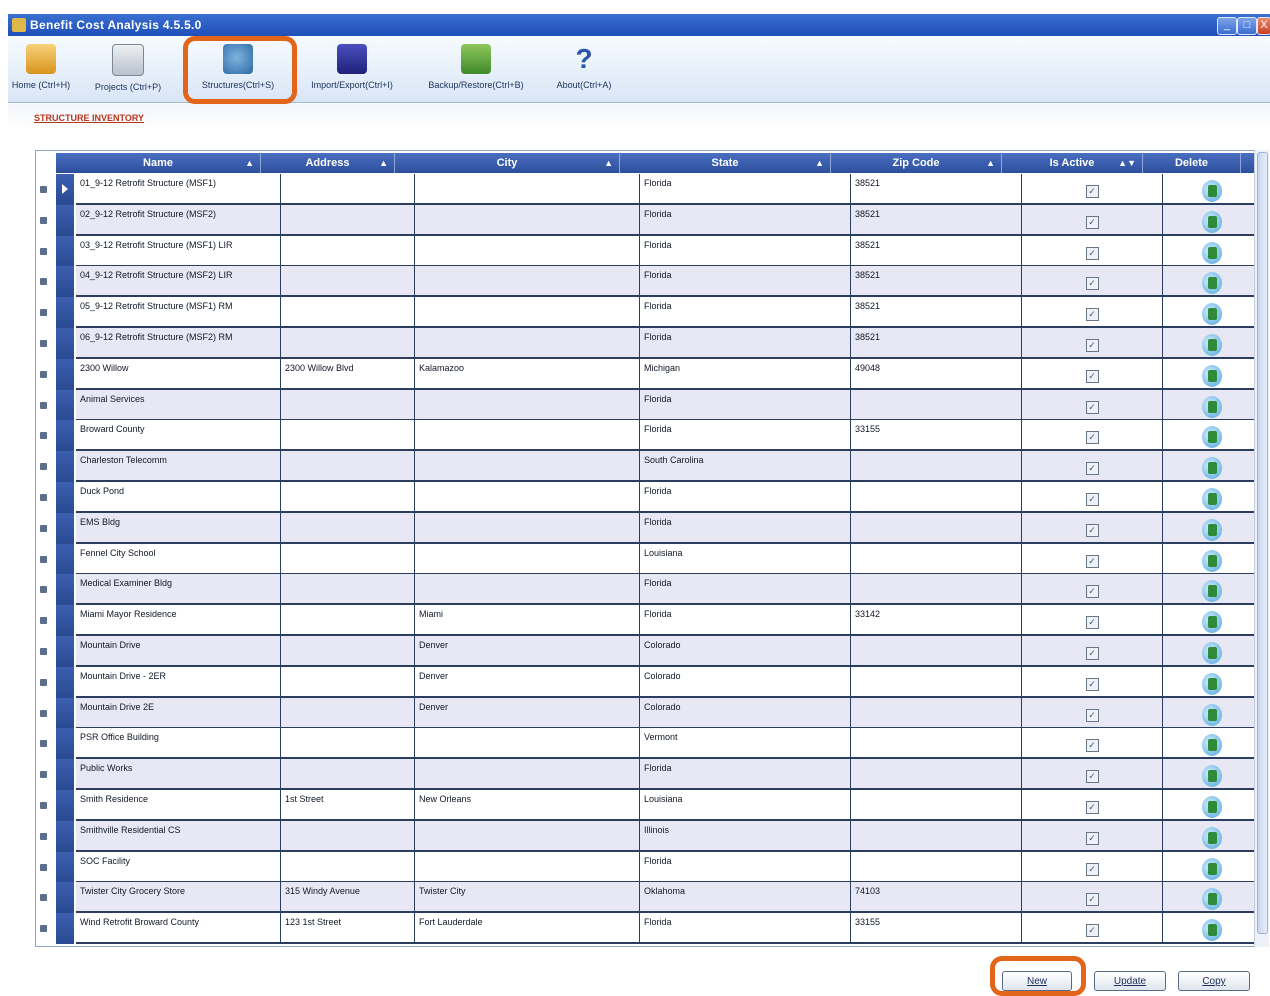  I want to click on column-header-zip-code: Zip Code ▲, so click(916, 163).